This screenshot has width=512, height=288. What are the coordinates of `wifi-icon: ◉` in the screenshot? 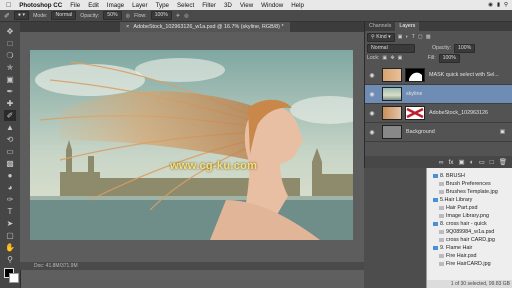 It's located at (490, 5).